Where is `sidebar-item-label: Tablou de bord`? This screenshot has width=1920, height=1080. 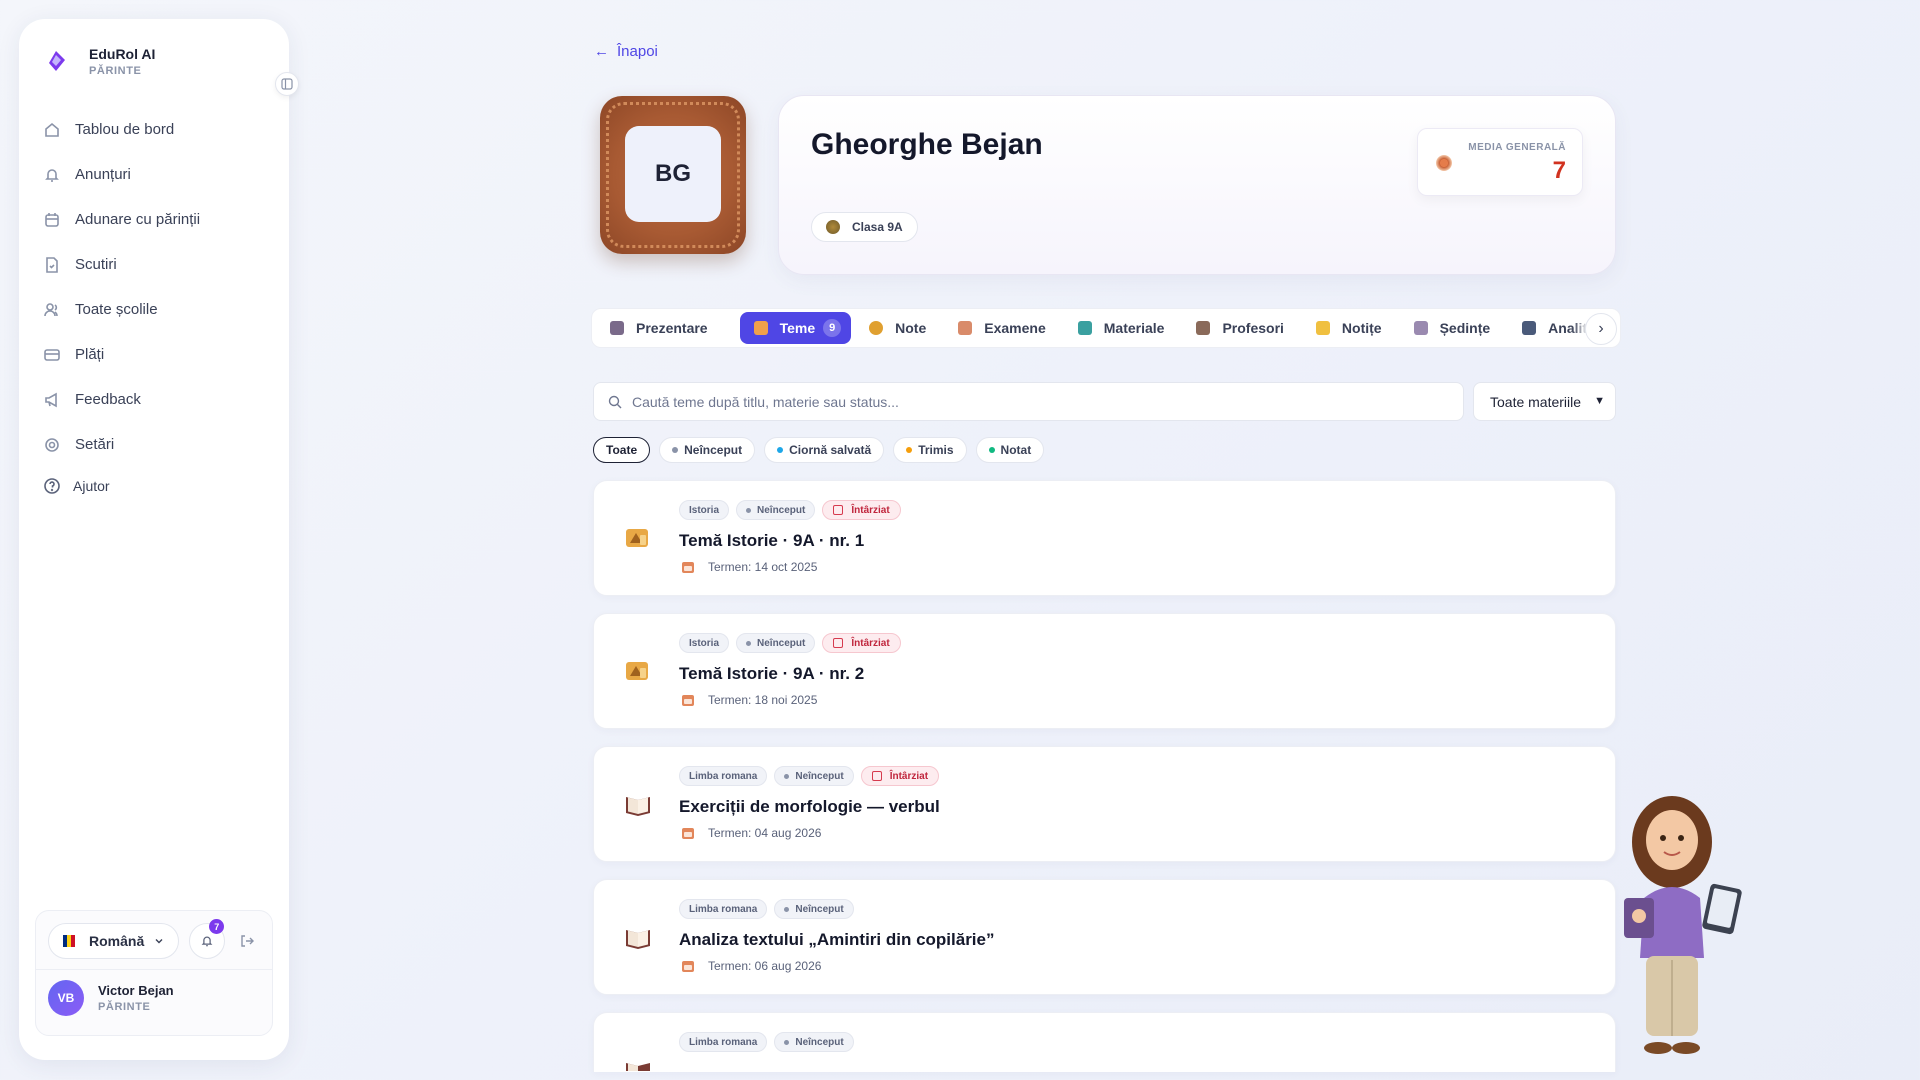
sidebar-item-label: Tablou de bord is located at coordinates (125, 129).